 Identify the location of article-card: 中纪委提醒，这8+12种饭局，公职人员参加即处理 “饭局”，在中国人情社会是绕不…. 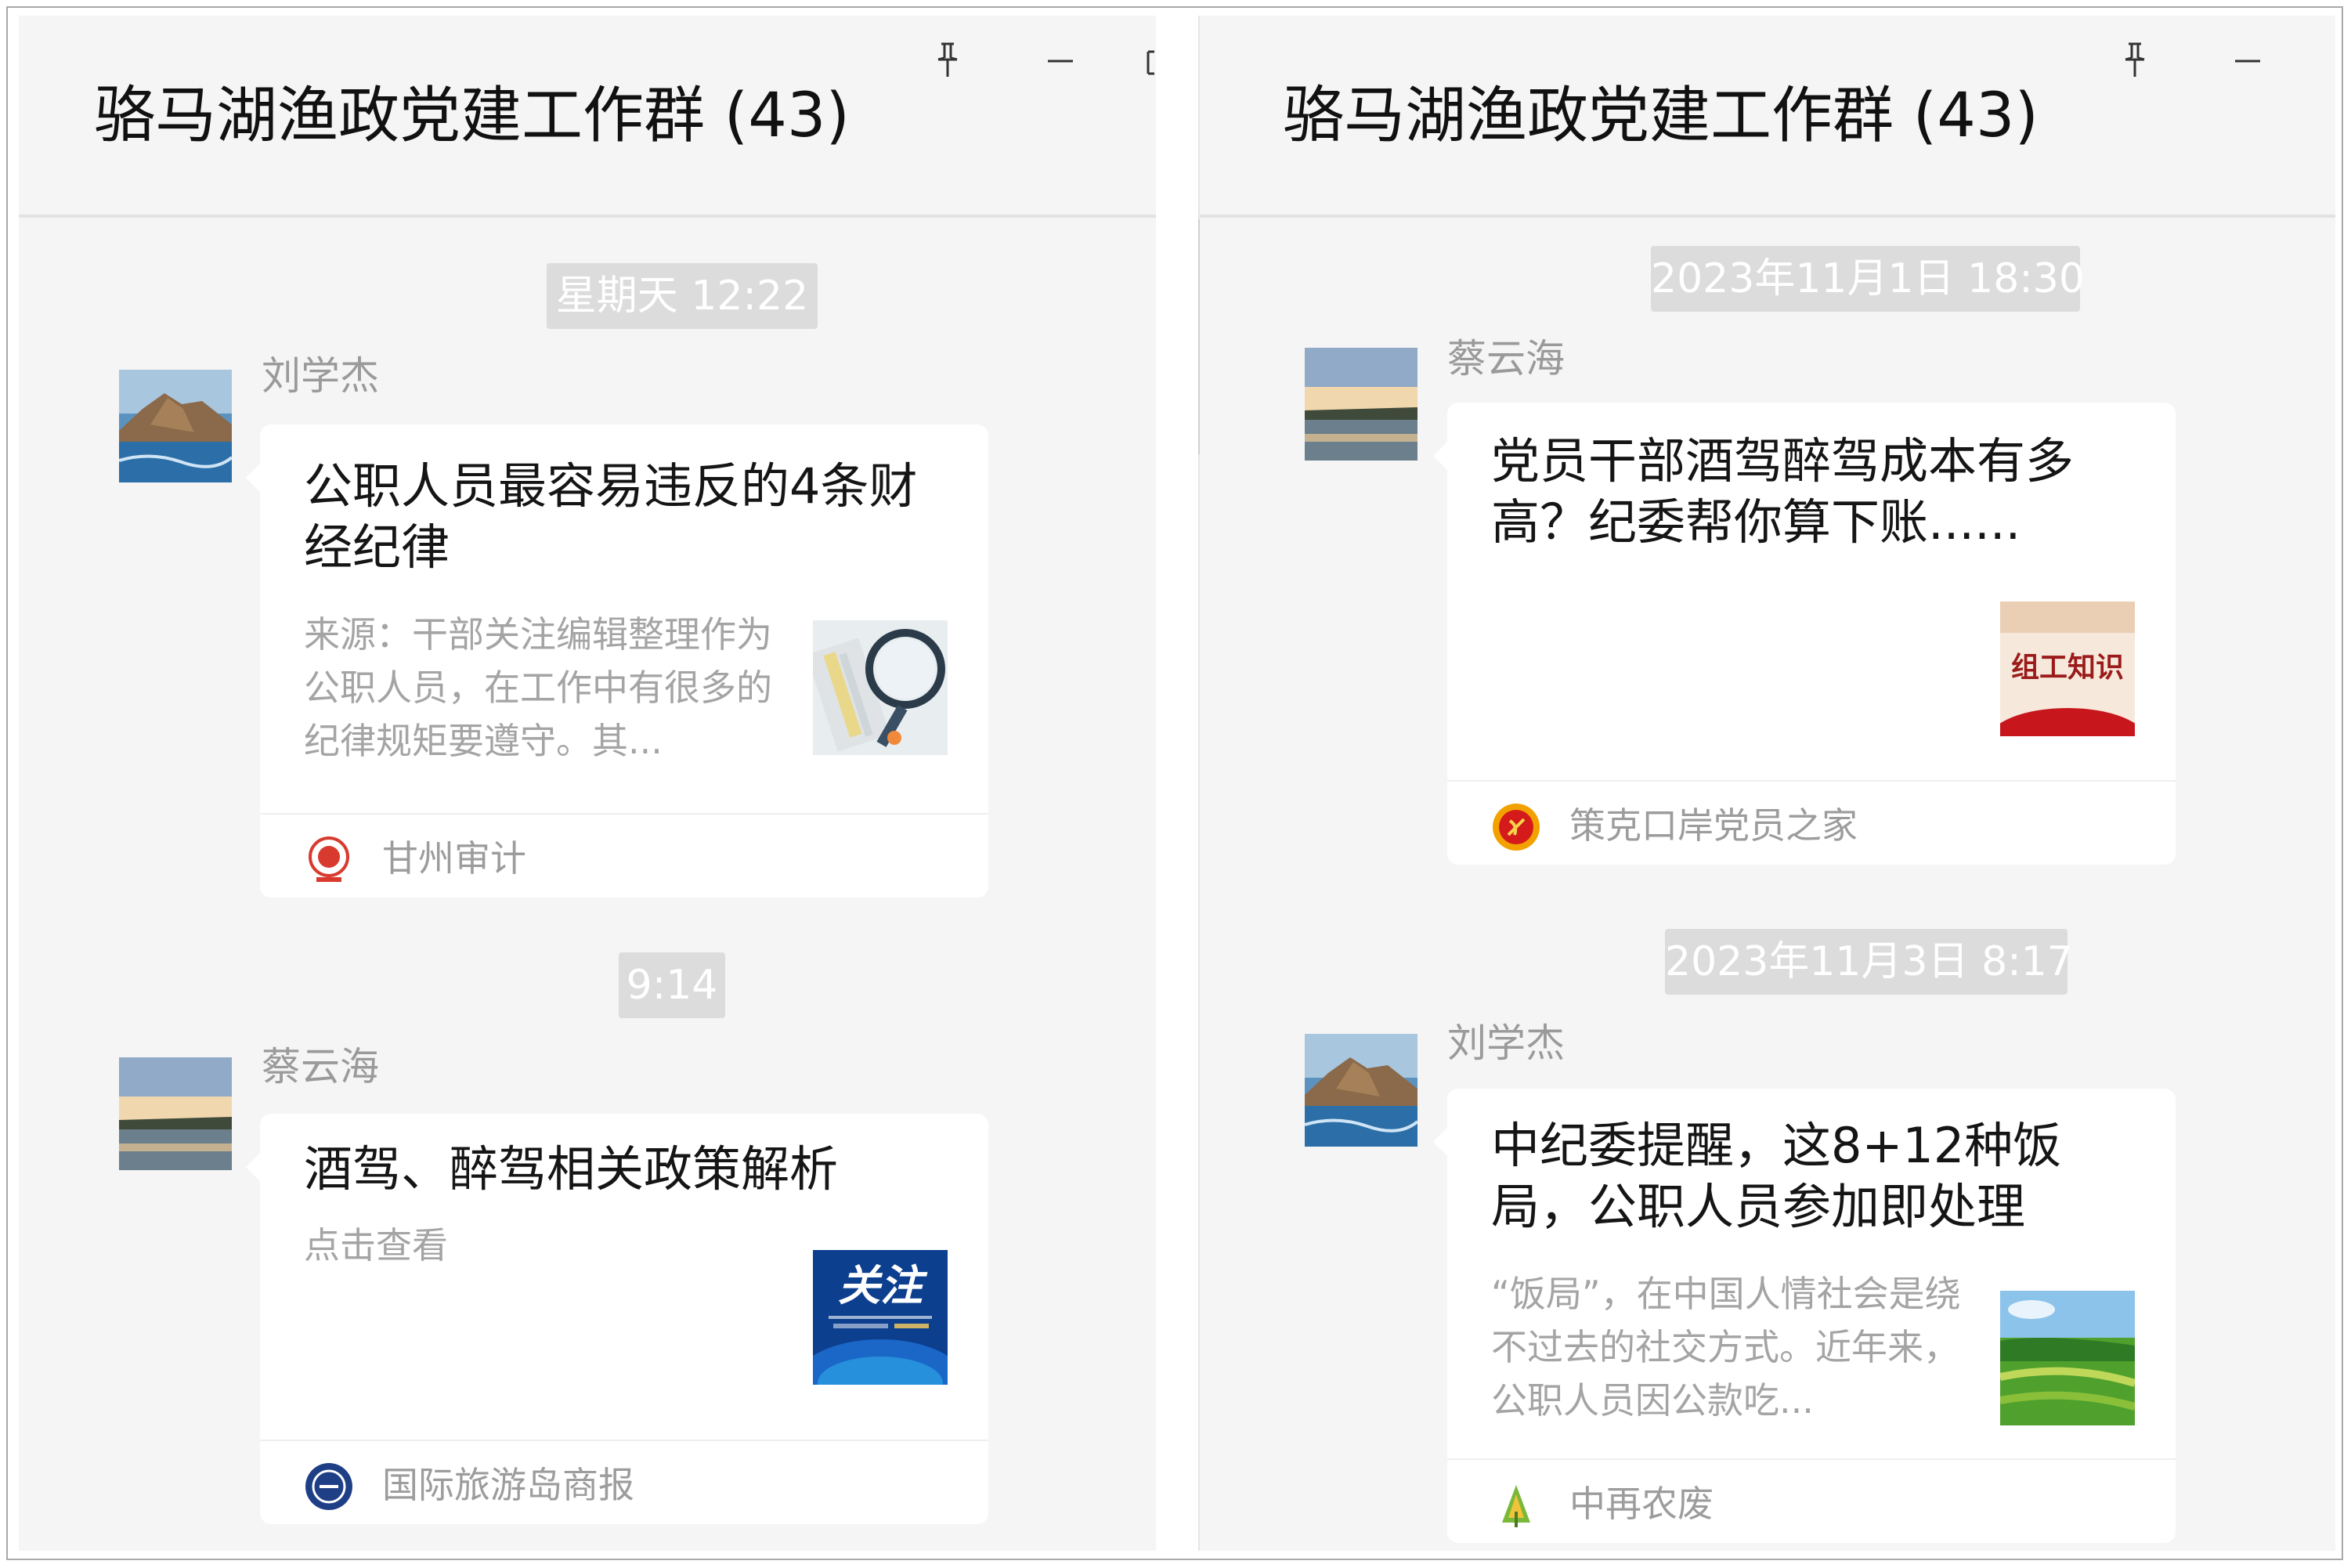
(1804, 1316).